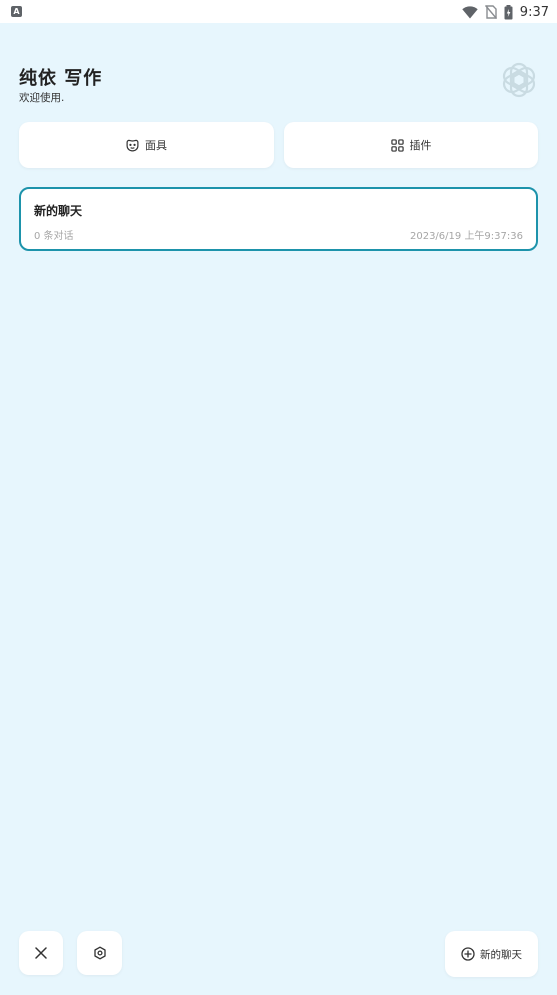 The image size is (557, 995). Describe the element at coordinates (490, 12) in the screenshot. I see `no-sim-icon` at that location.